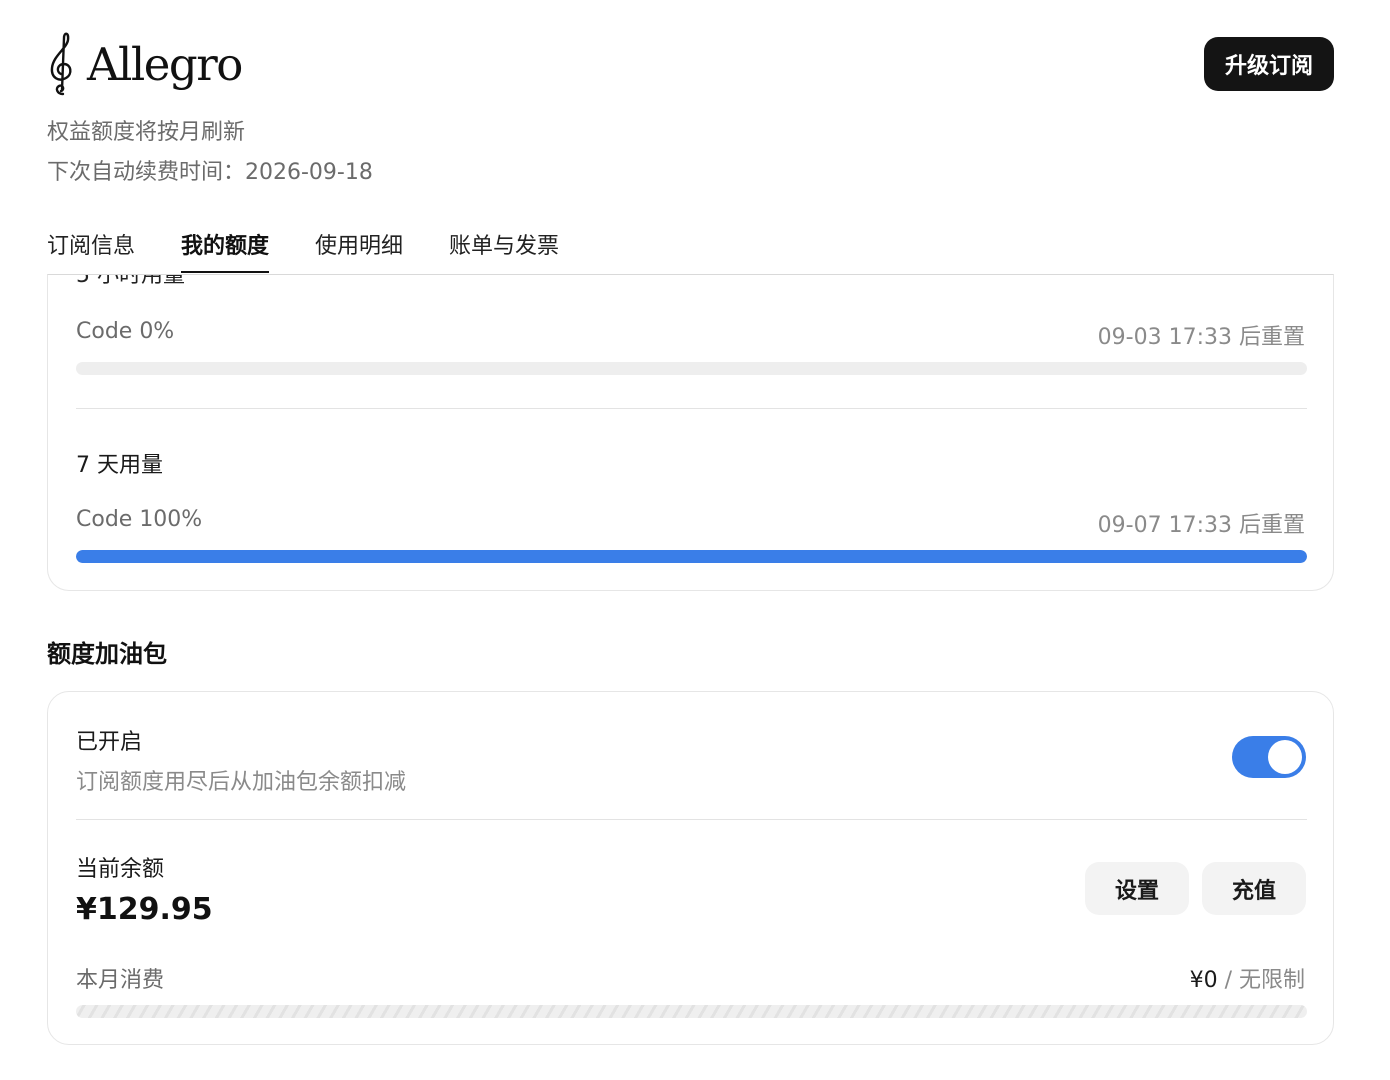  I want to click on toggle-knob, so click(1285, 757).